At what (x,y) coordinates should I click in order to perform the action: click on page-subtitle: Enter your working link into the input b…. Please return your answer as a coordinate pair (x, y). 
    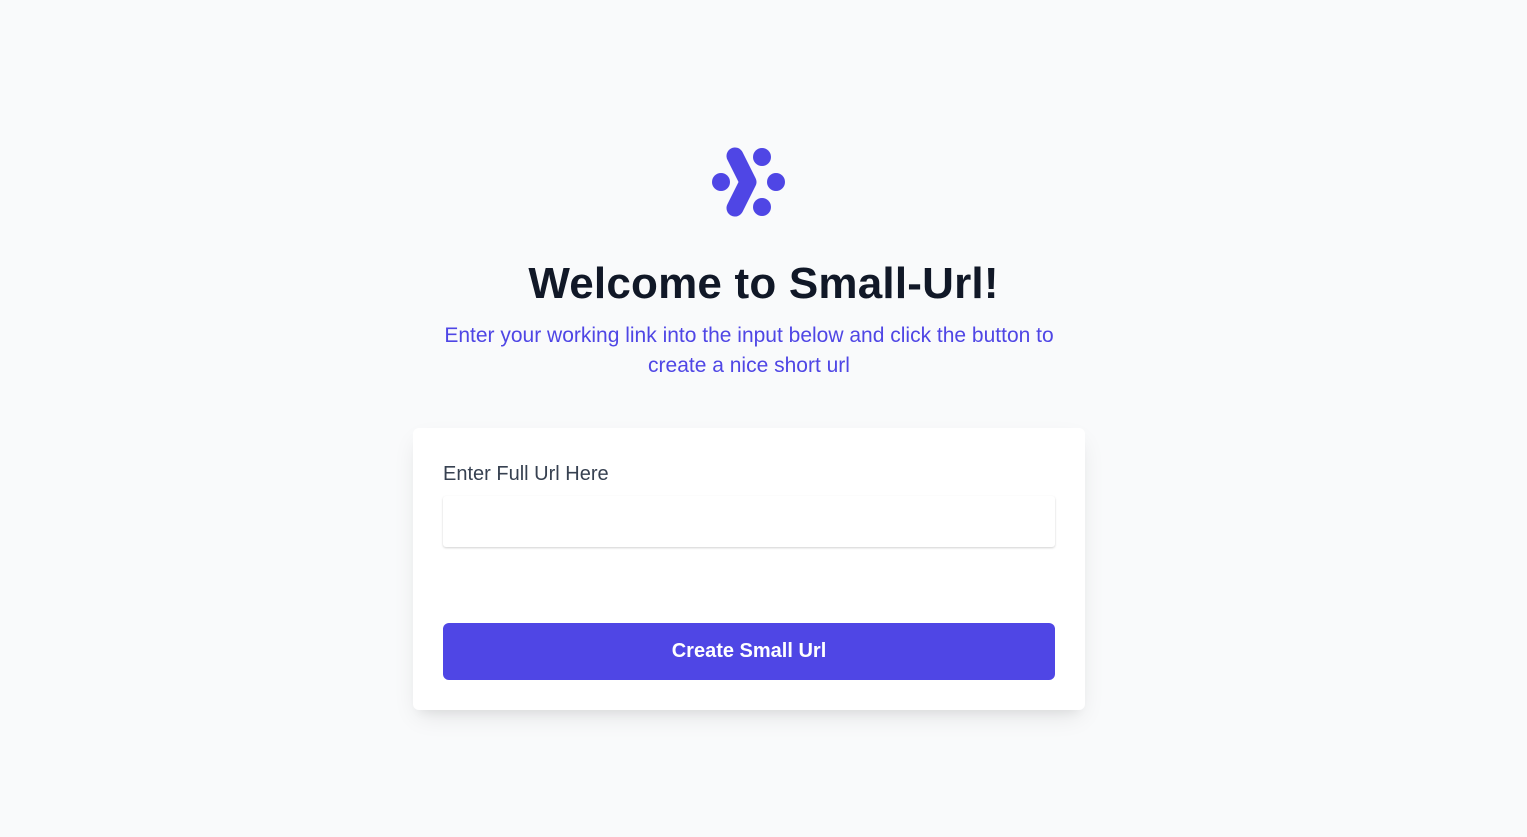
    Looking at the image, I should click on (749, 350).